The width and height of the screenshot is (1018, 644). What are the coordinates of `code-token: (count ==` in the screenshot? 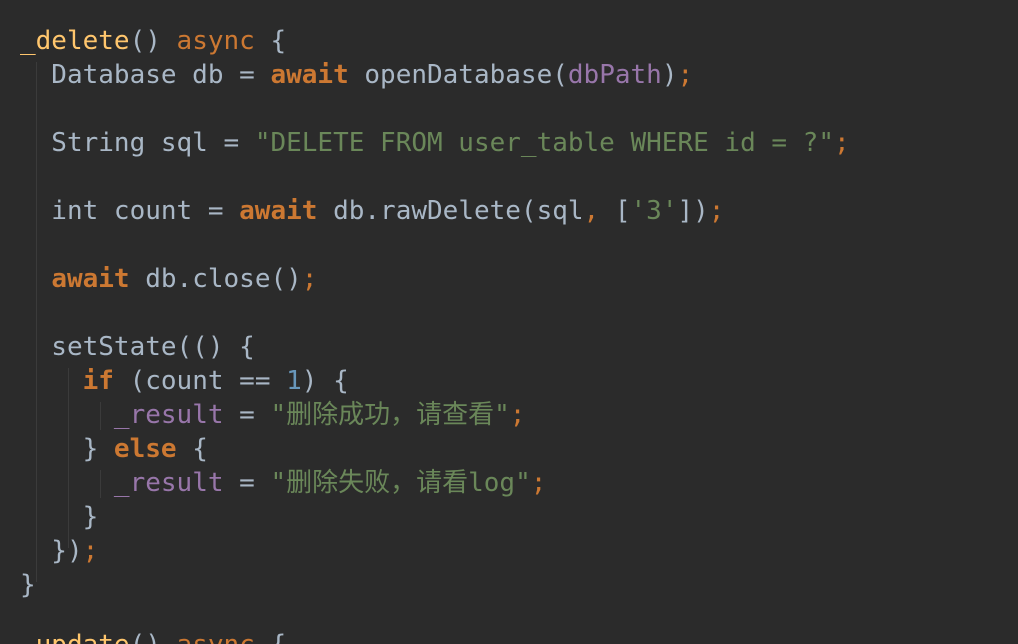 It's located at (200, 381).